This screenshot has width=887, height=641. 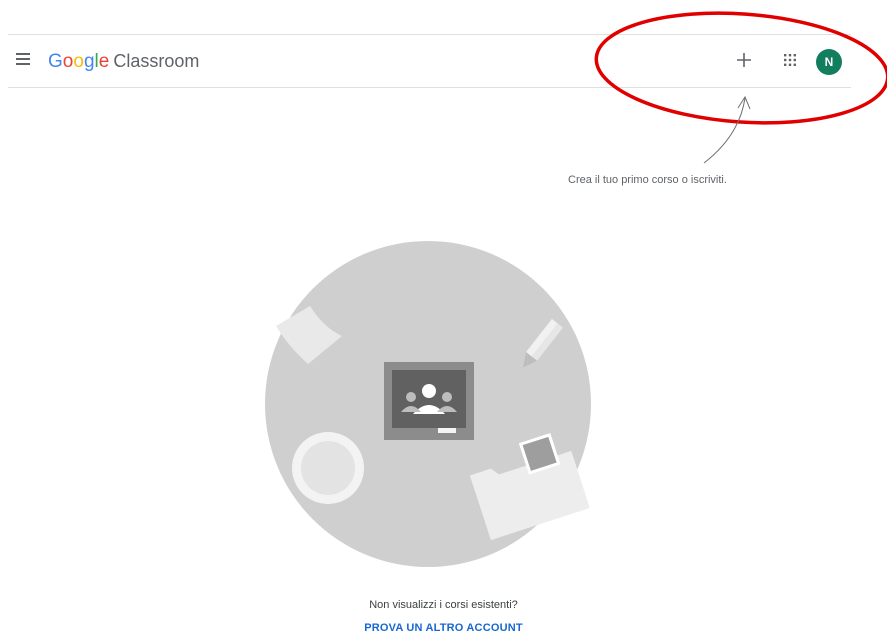 I want to click on coffee-cup-icon, so click(x=328, y=468).